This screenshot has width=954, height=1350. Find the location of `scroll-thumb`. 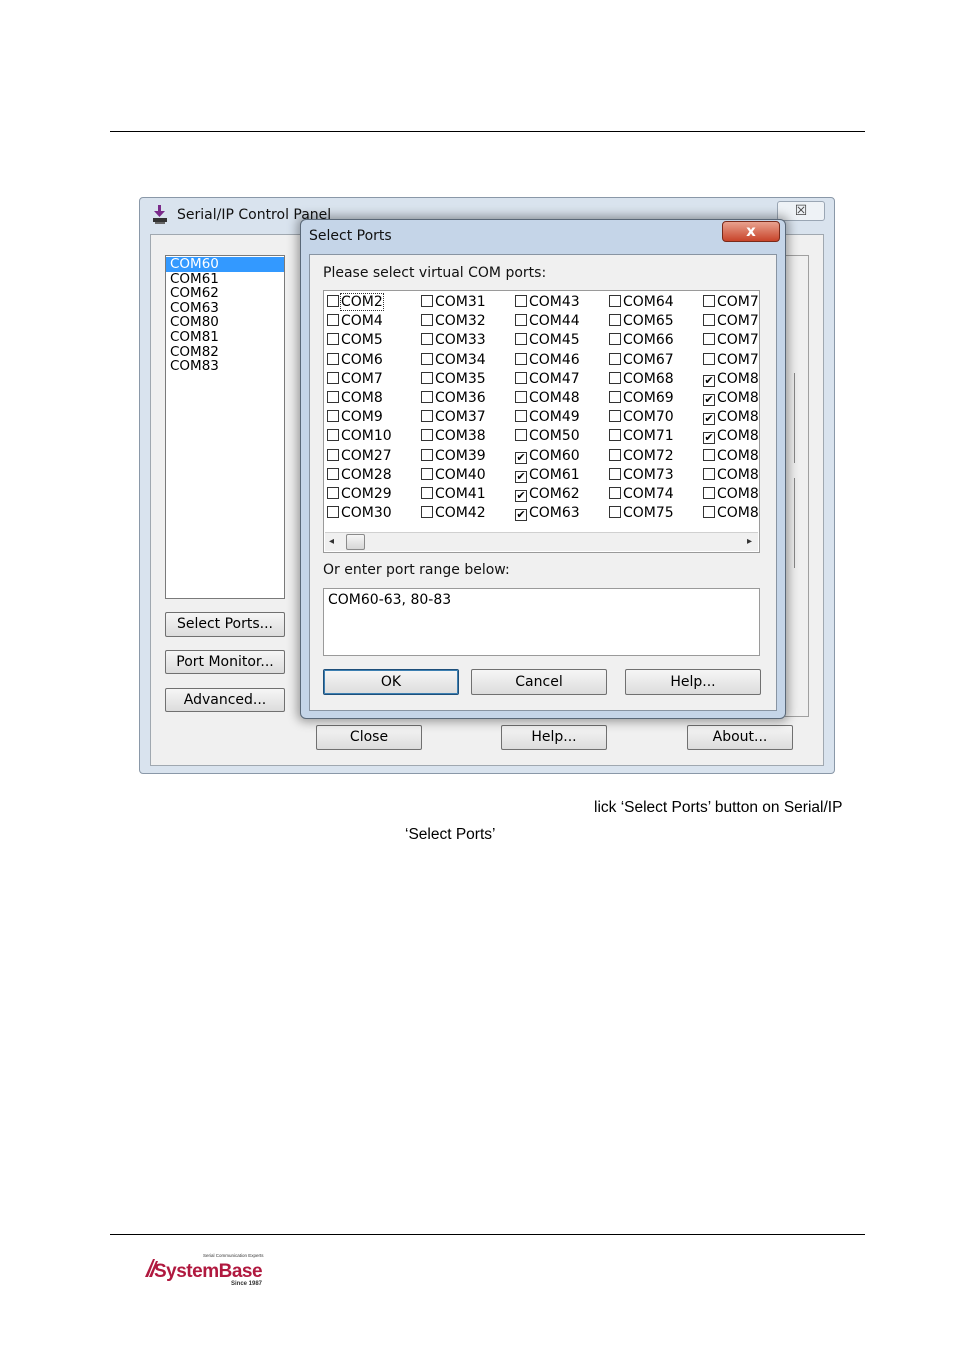

scroll-thumb is located at coordinates (355, 542).